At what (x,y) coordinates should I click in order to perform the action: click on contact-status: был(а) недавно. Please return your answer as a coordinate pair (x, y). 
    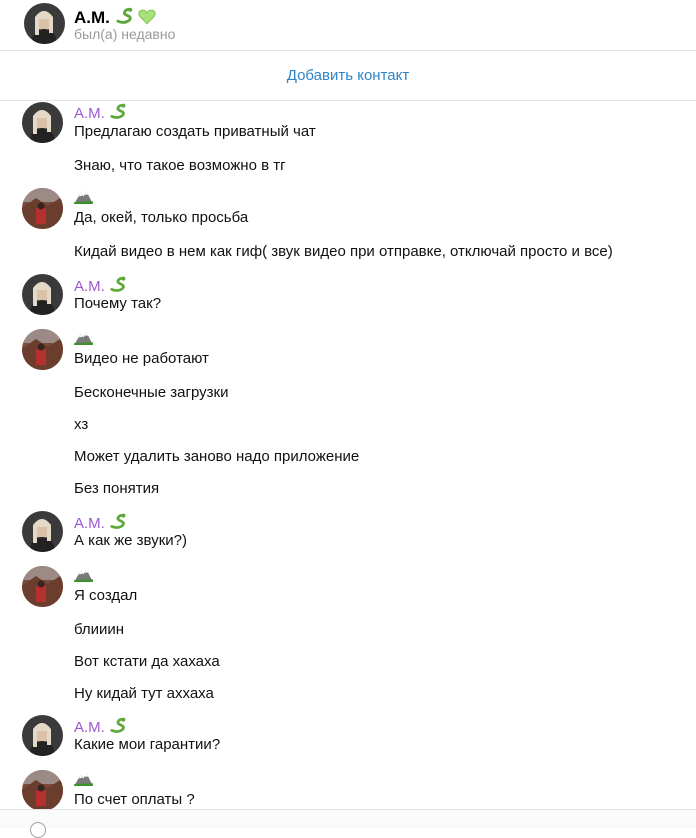
    Looking at the image, I should click on (125, 34).